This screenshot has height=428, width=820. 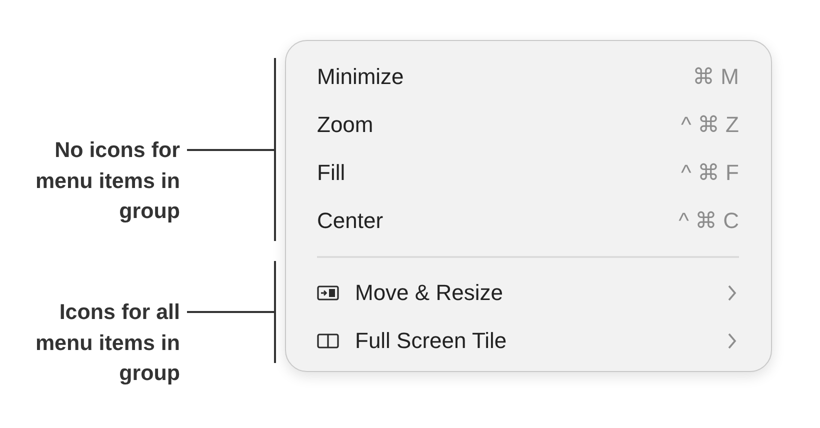 What do you see at coordinates (361, 77) in the screenshot?
I see `item-label: Minimize` at bounding box center [361, 77].